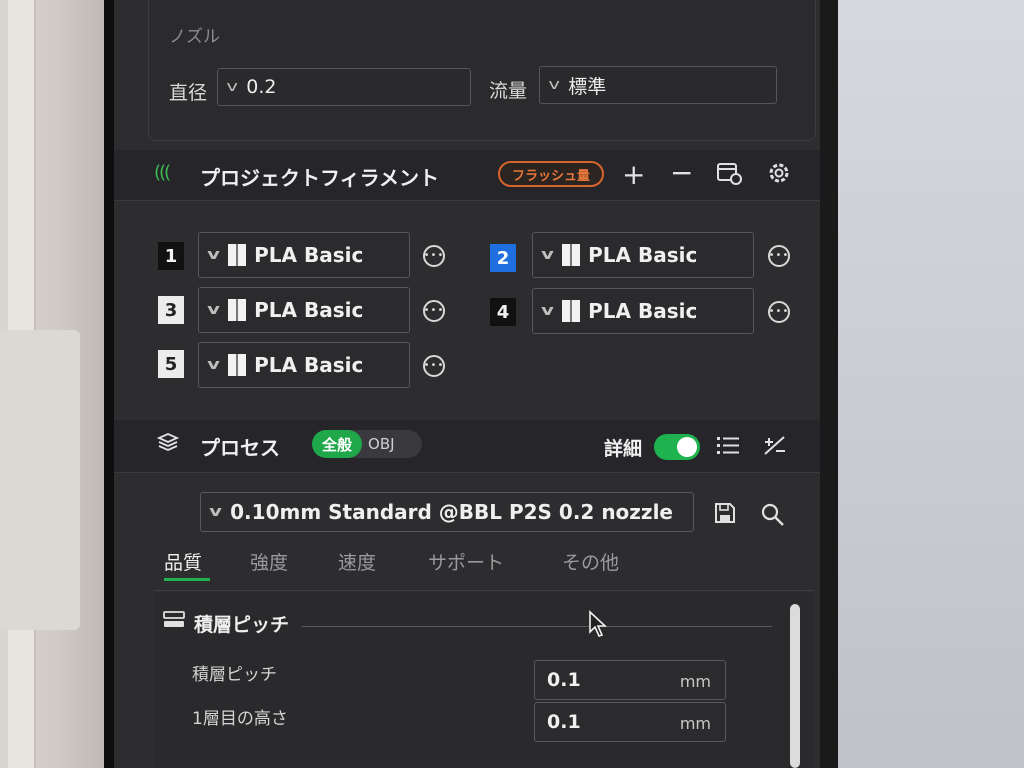 This screenshot has width=1024, height=768. Describe the element at coordinates (309, 365) in the screenshot. I see `filament-material-5: PLA Basic` at that location.